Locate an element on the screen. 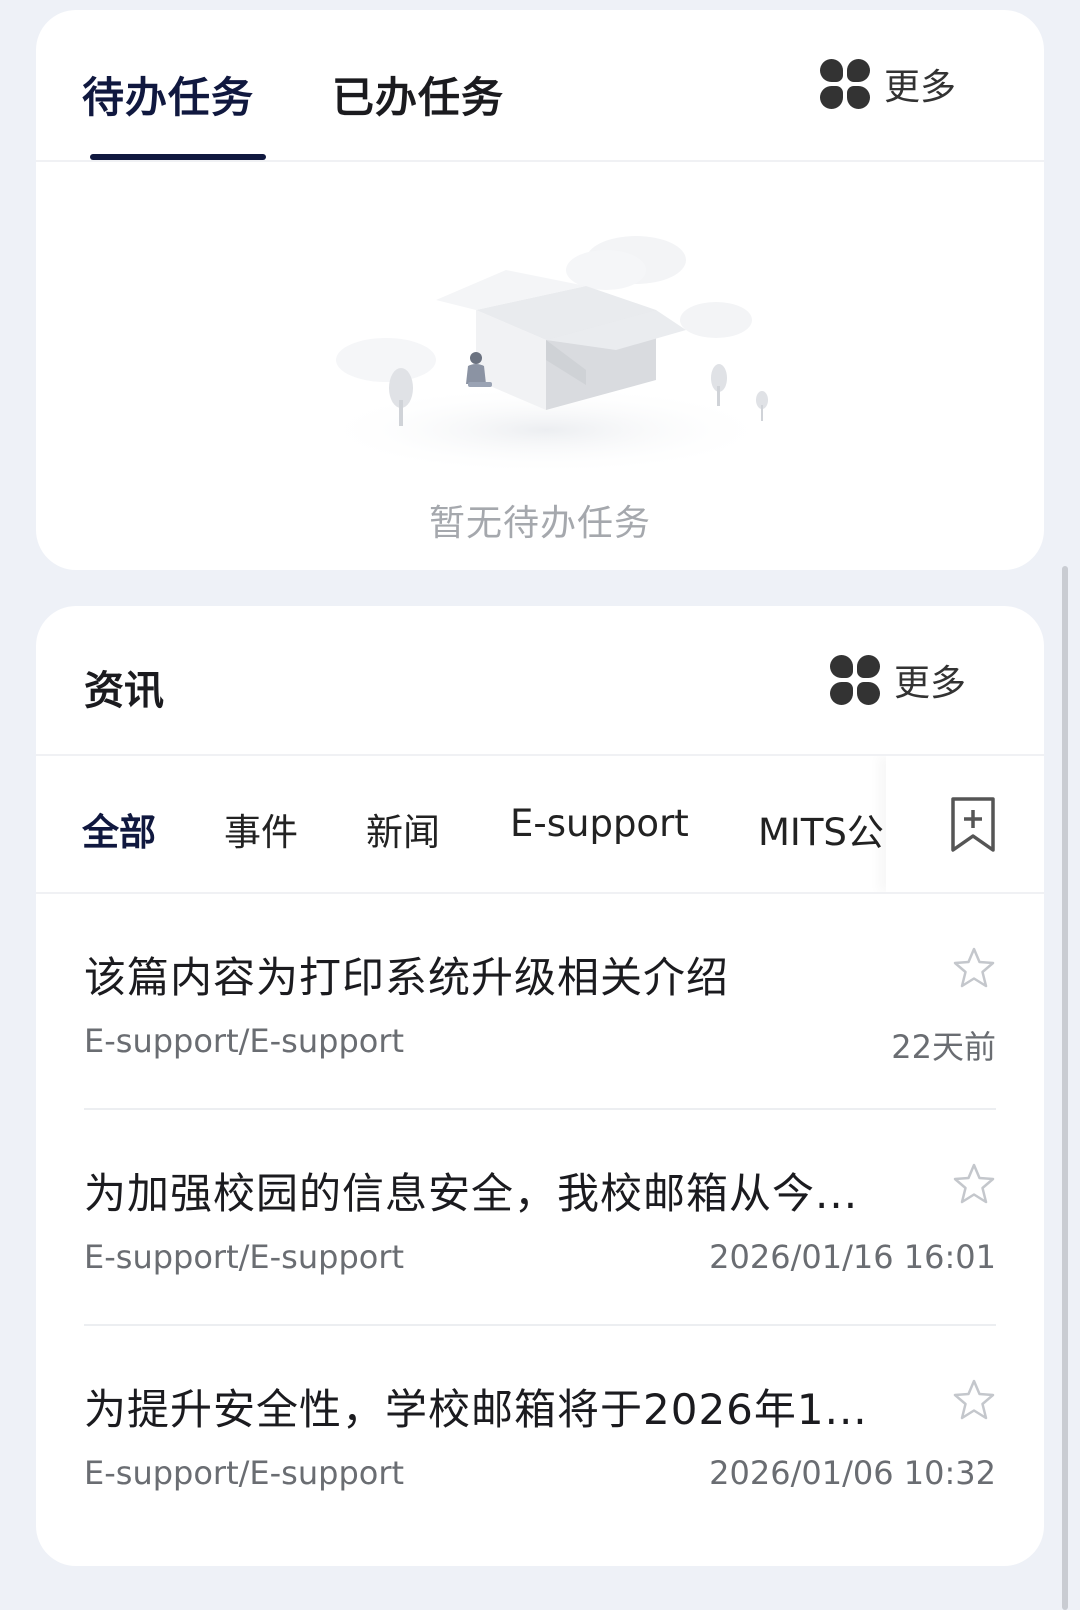 The image size is (1080, 1610). news-time: 22天前 is located at coordinates (943, 1047).